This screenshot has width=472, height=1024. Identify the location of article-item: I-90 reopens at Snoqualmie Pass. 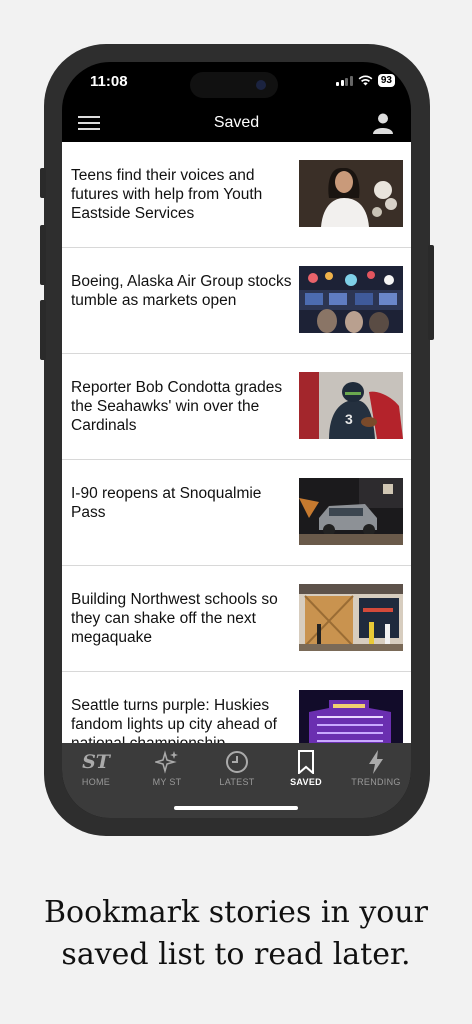
(236, 513).